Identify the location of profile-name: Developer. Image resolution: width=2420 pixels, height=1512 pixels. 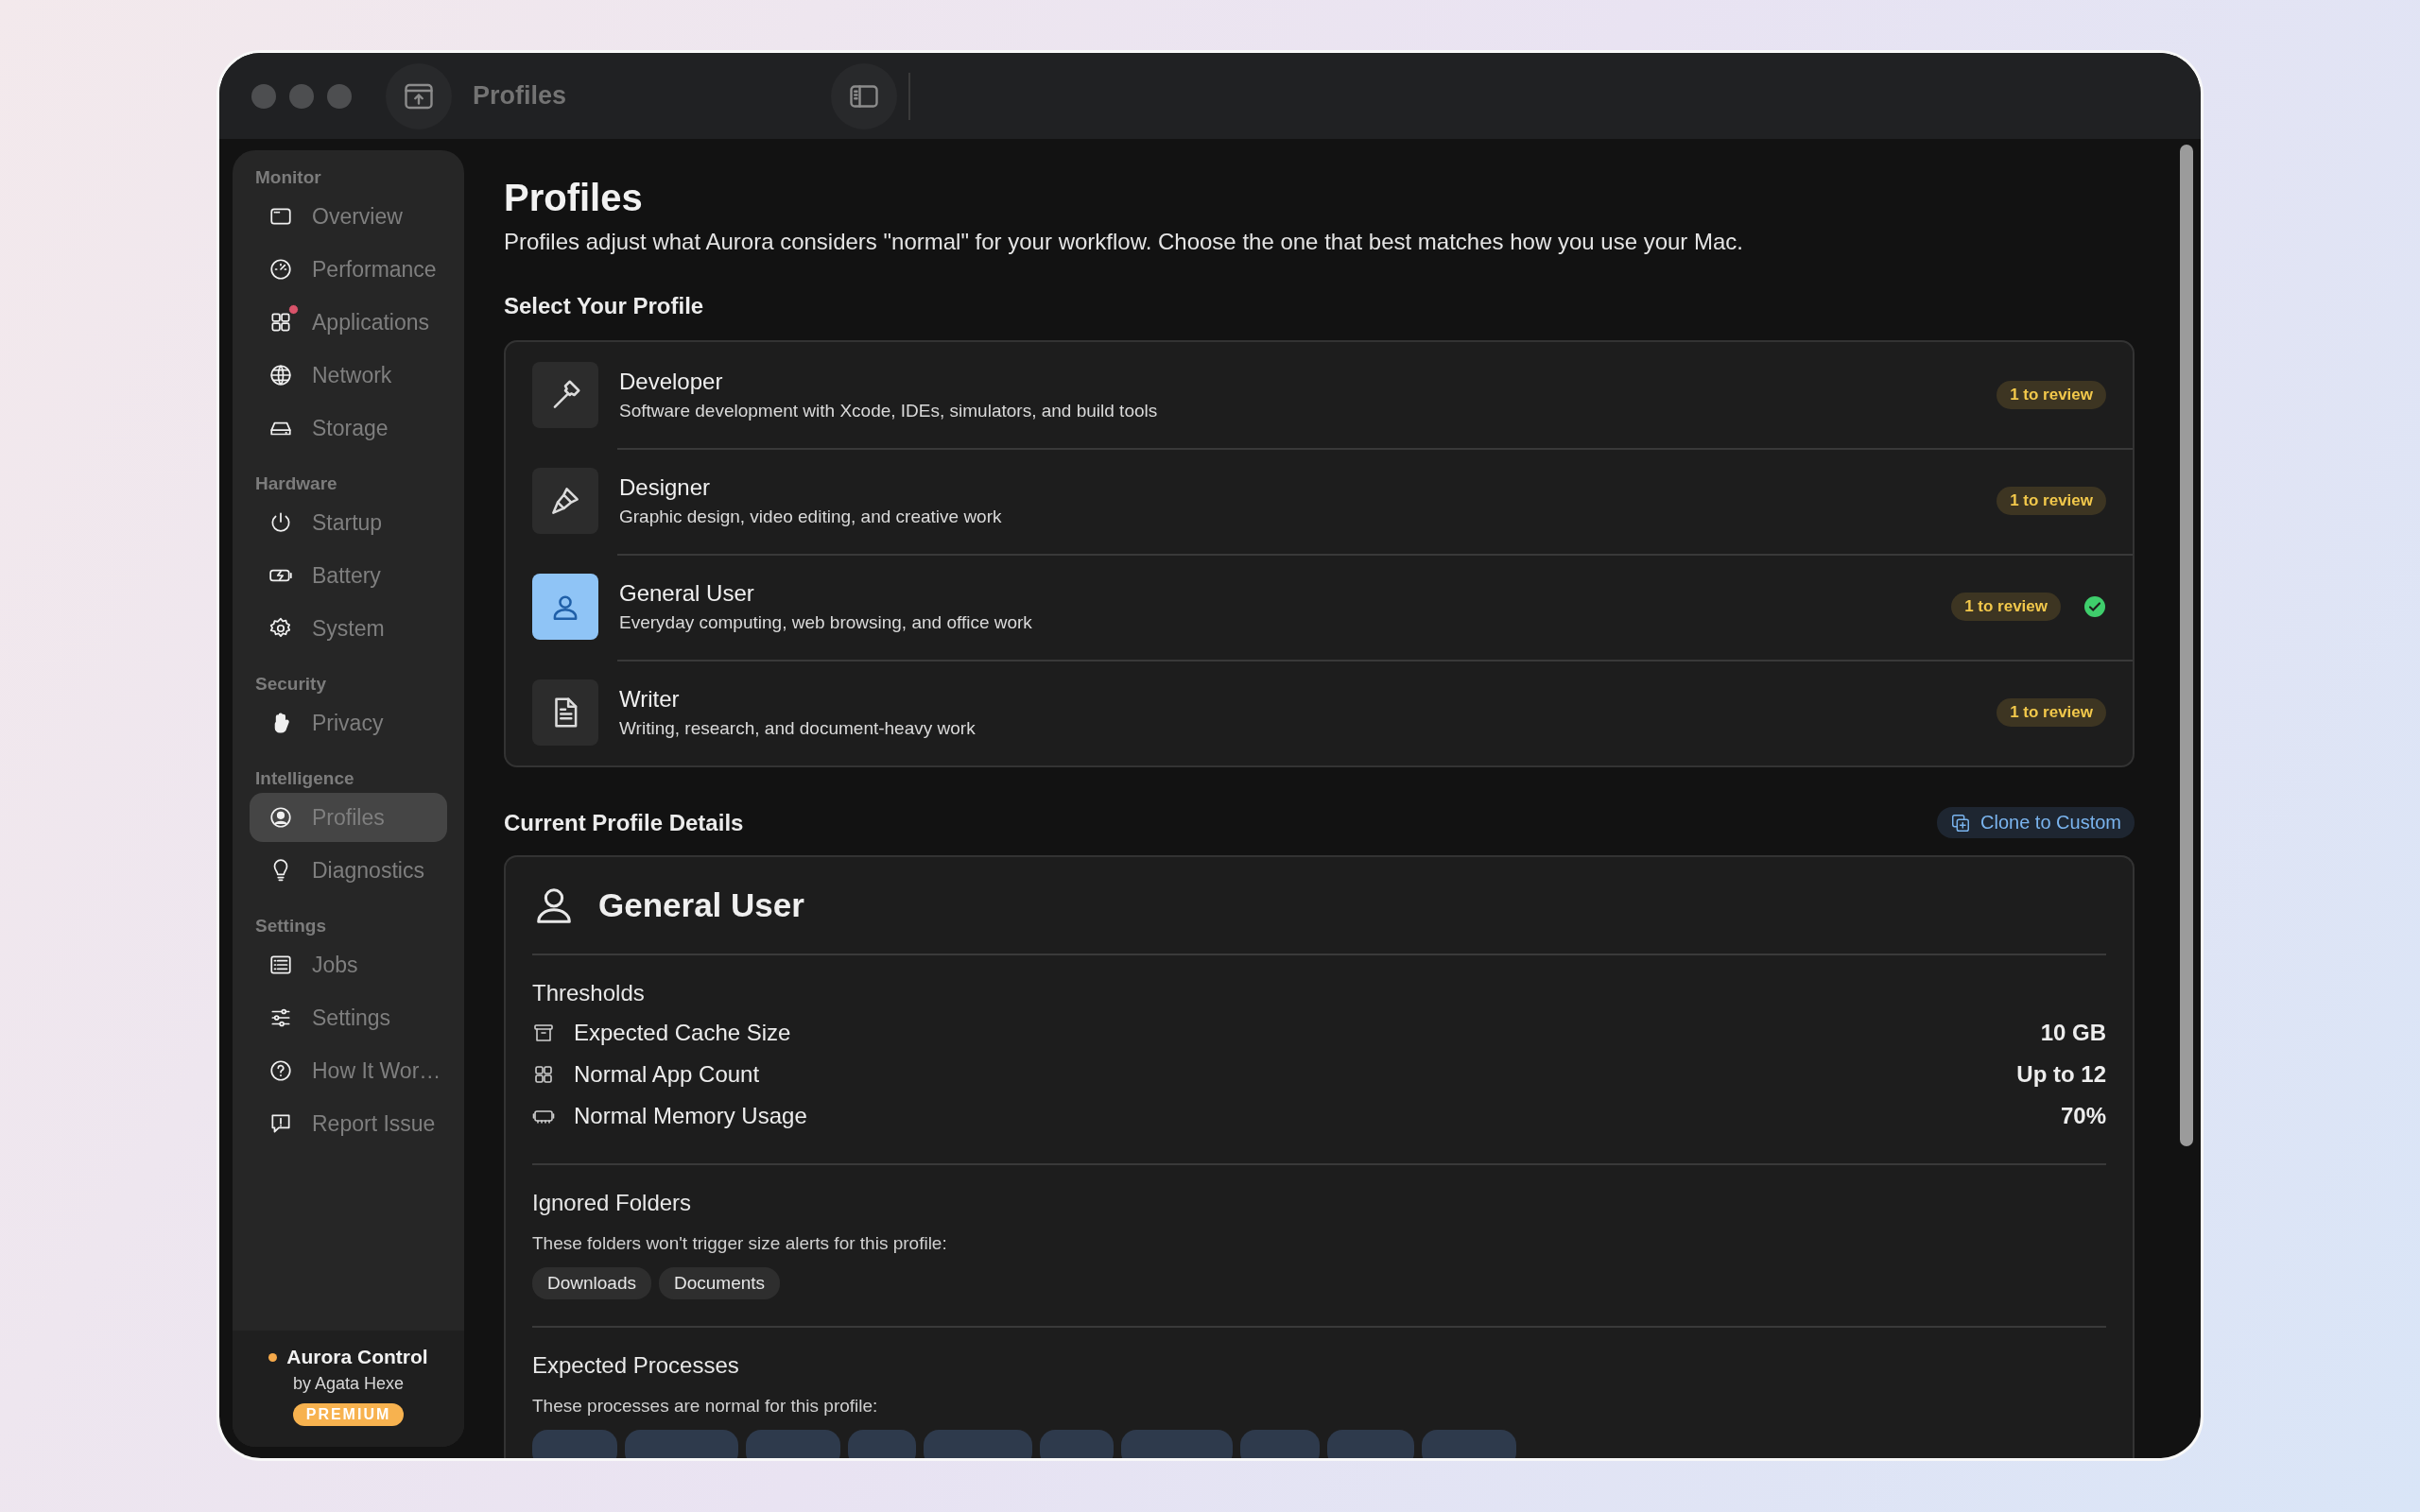
(671, 382).